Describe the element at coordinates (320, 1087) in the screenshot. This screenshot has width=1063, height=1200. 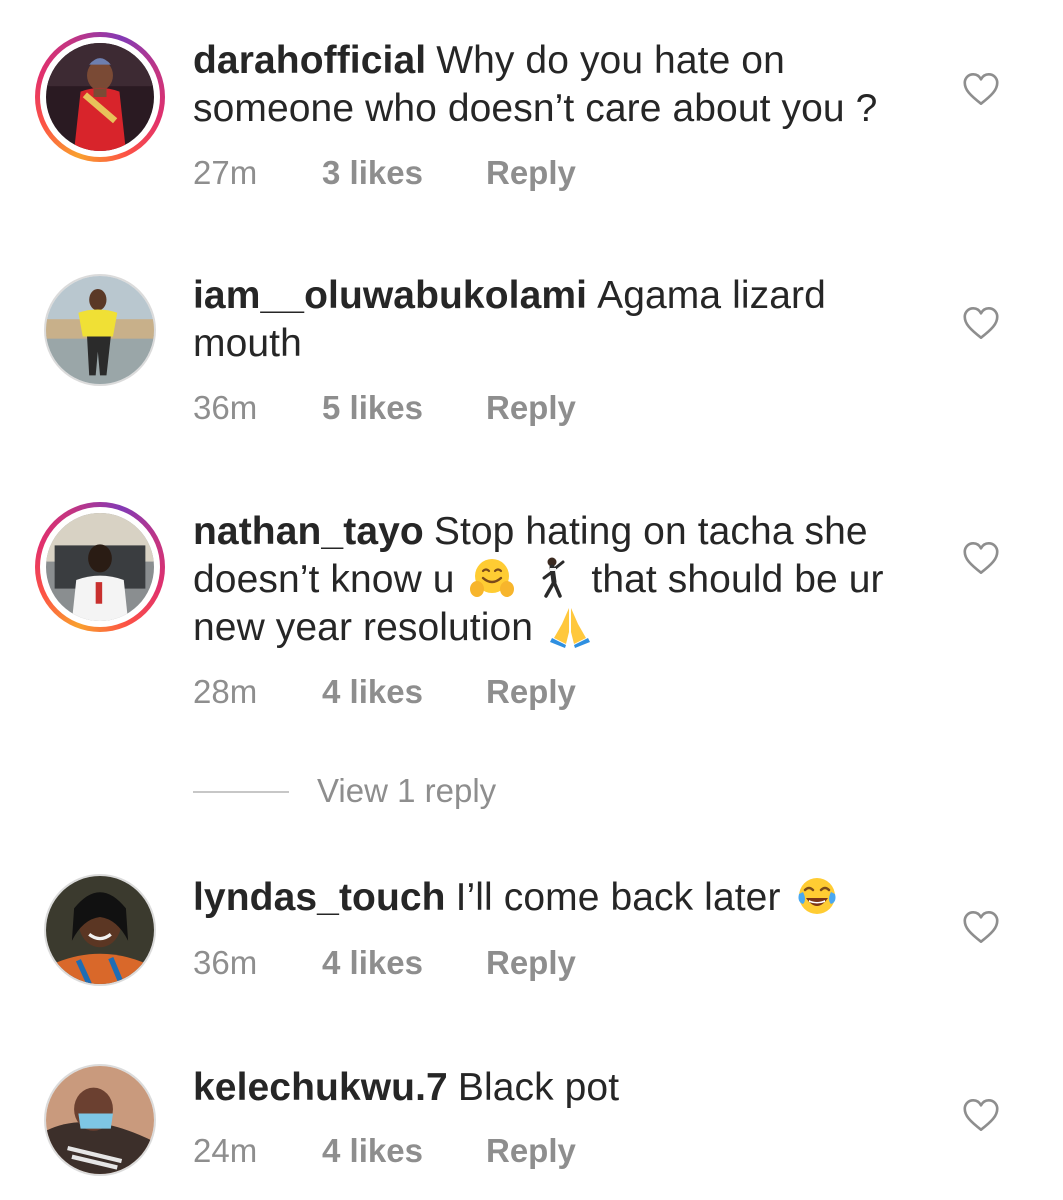
I see `comment-username: kelechukwu.7` at that location.